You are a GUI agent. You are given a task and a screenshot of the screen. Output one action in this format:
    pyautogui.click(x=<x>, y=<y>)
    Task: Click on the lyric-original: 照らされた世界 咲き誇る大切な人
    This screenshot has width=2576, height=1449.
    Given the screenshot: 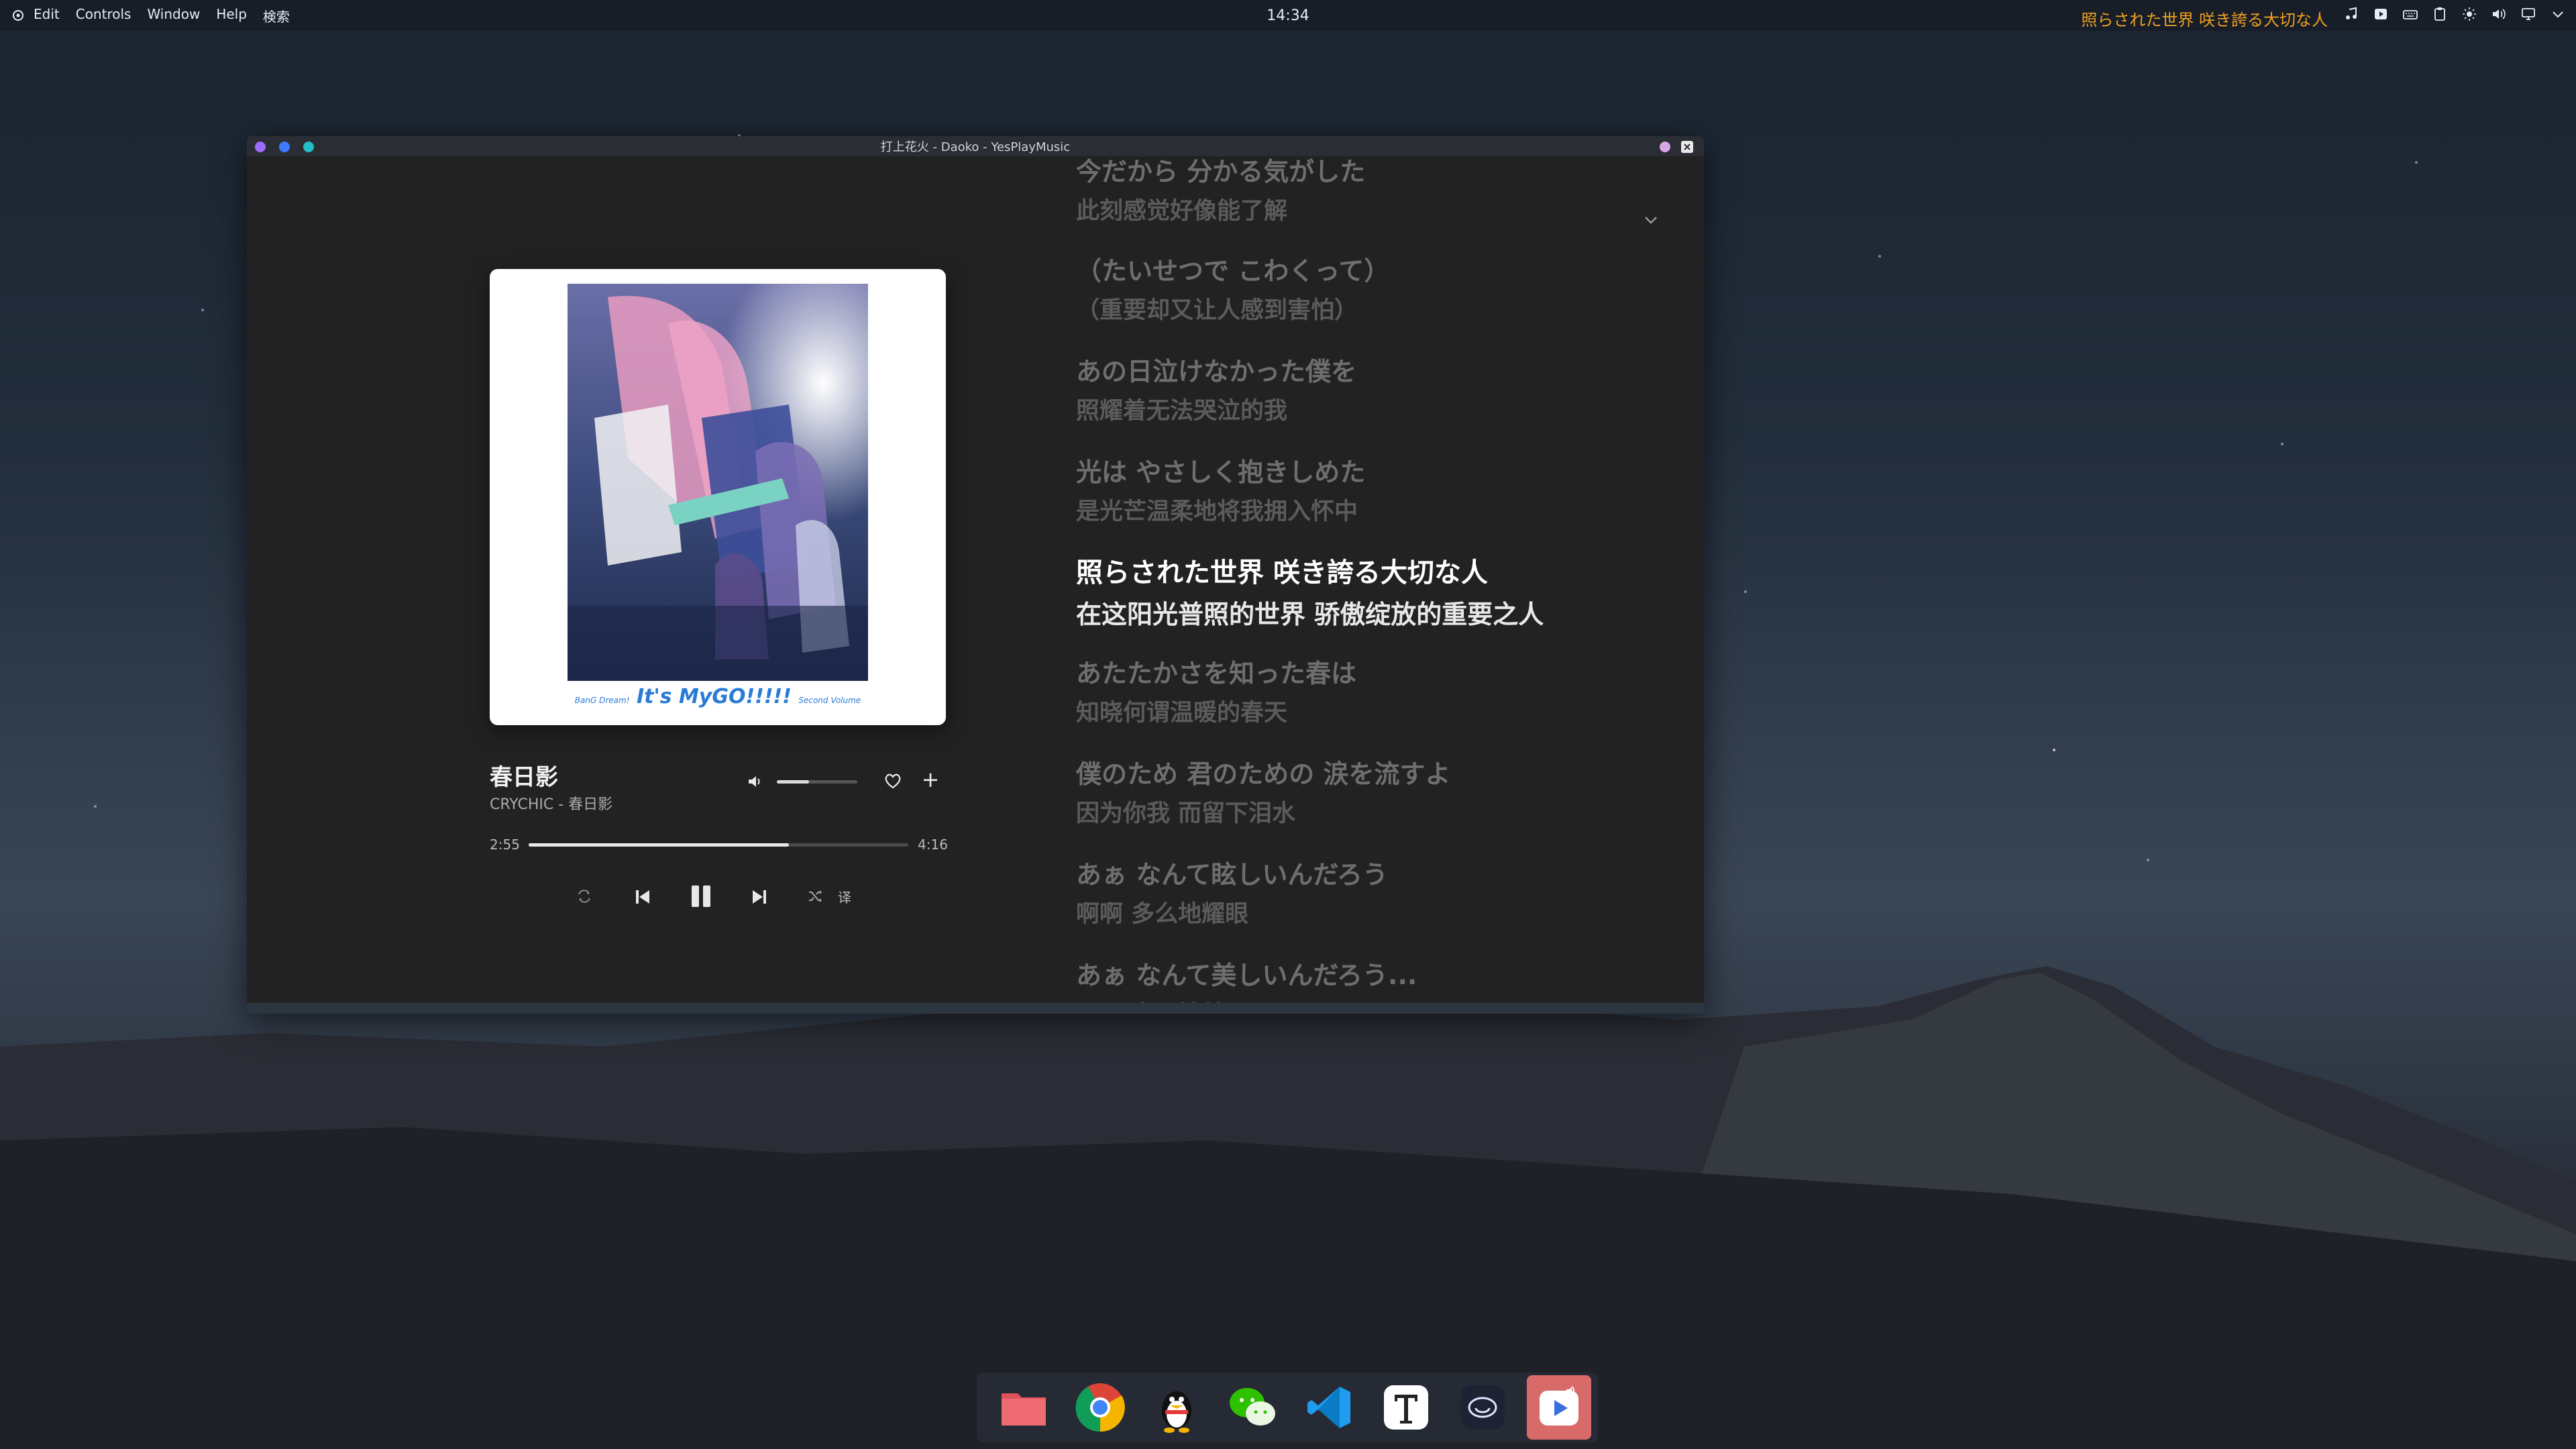 What is the action you would take?
    pyautogui.click(x=1282, y=572)
    